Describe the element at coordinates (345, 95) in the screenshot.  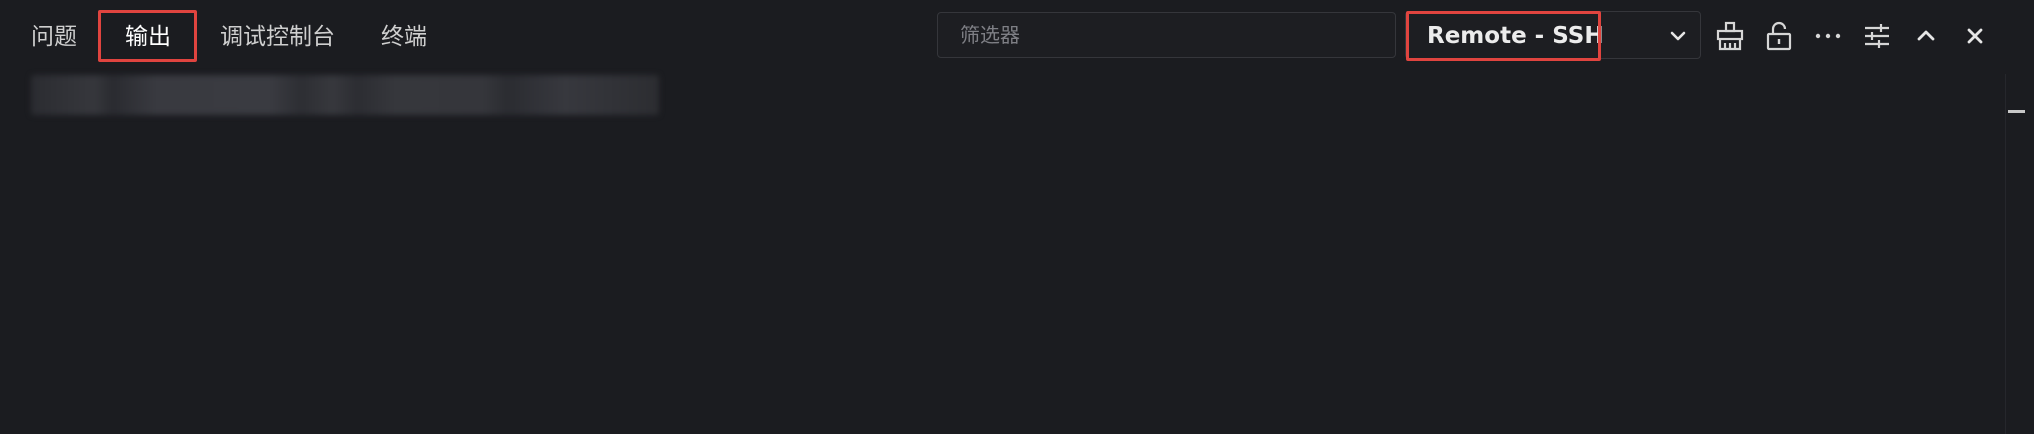
I see `output-log-line-redacted` at that location.